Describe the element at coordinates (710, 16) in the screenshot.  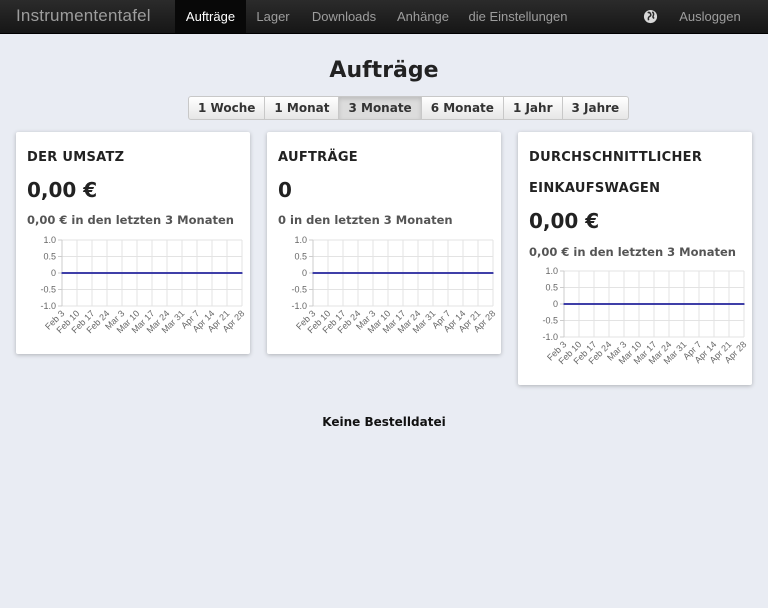
I see `logout-link: Ausloggen` at that location.